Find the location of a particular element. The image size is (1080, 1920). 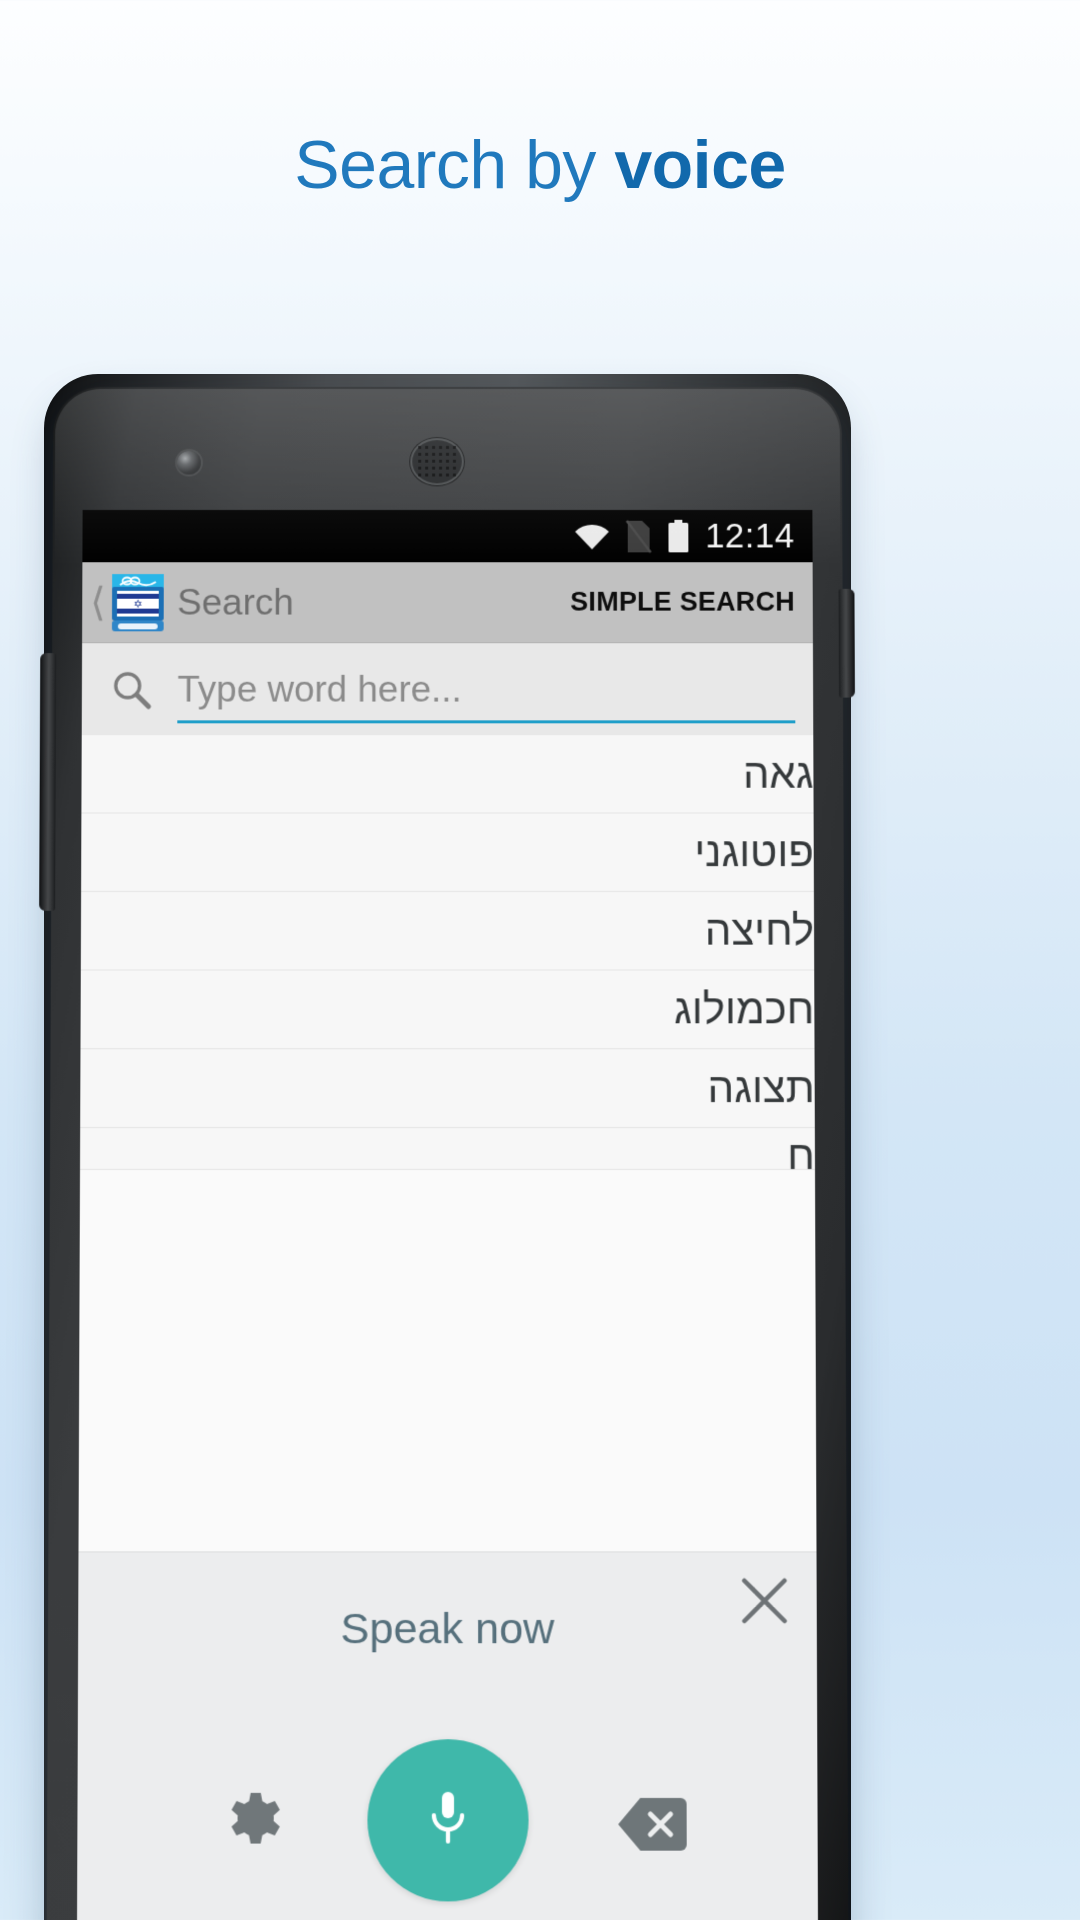

action-bar: ⟨ ✡ Search SIMPLE SEARCH is located at coordinates (447, 603).